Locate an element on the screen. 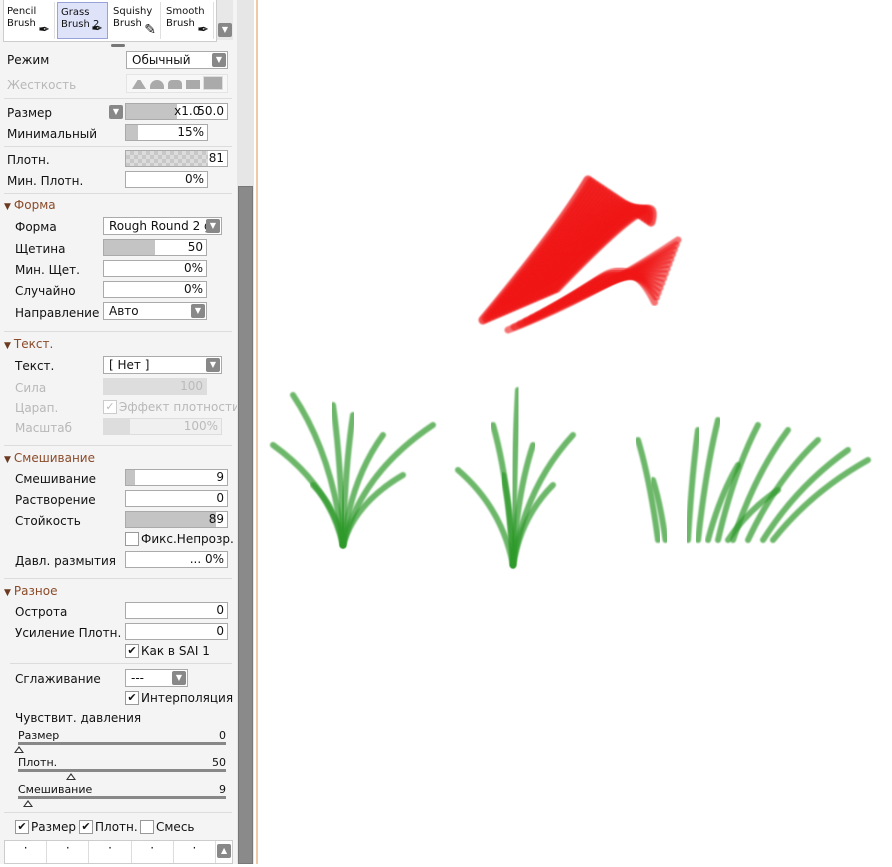  hardness-1-icon is located at coordinates (139, 84).